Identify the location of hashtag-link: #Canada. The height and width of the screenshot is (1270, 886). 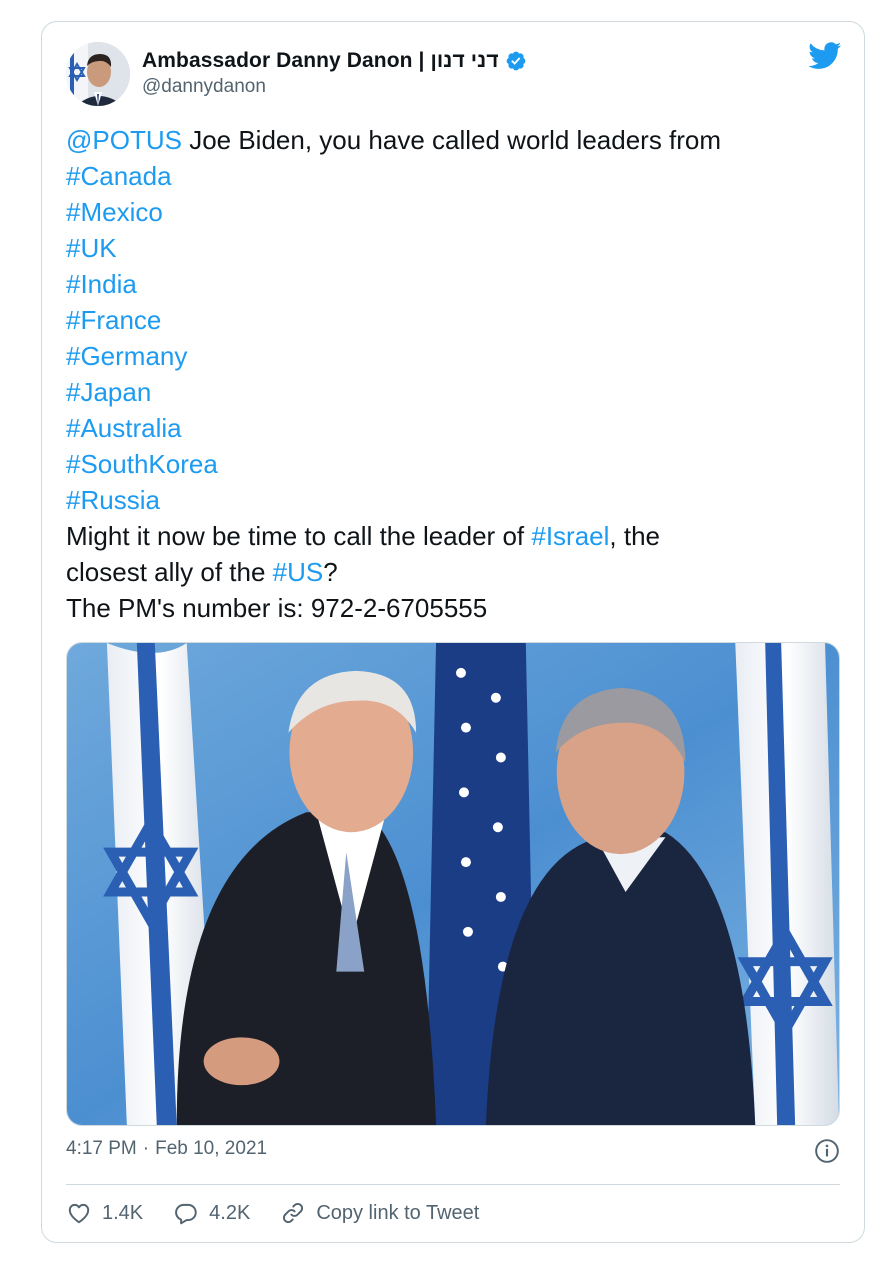
(119, 176).